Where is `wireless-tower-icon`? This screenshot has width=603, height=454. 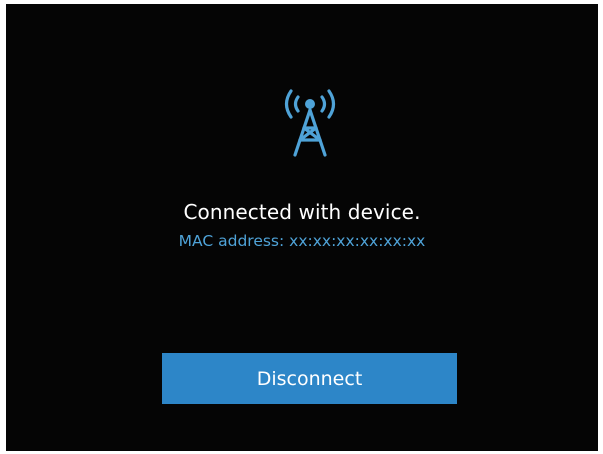
wireless-tower-icon is located at coordinates (310, 123).